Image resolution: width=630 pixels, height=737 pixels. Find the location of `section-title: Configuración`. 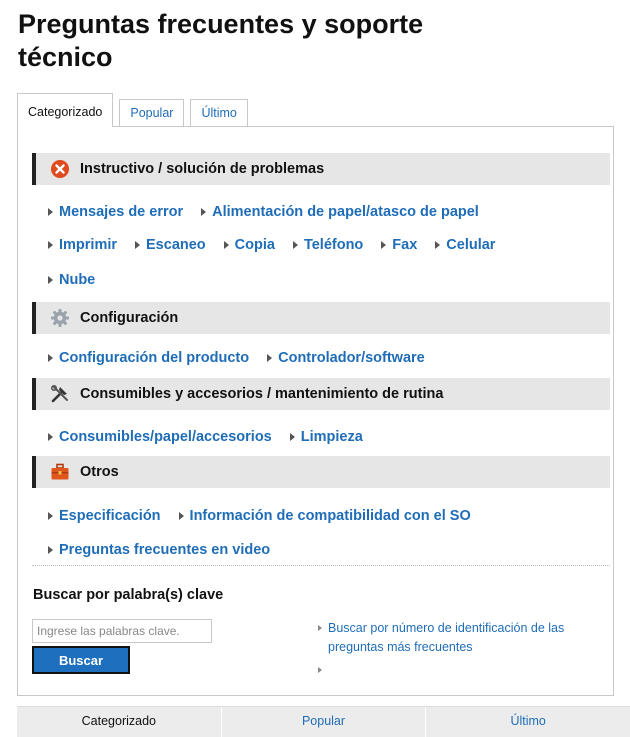

section-title: Configuración is located at coordinates (129, 318).